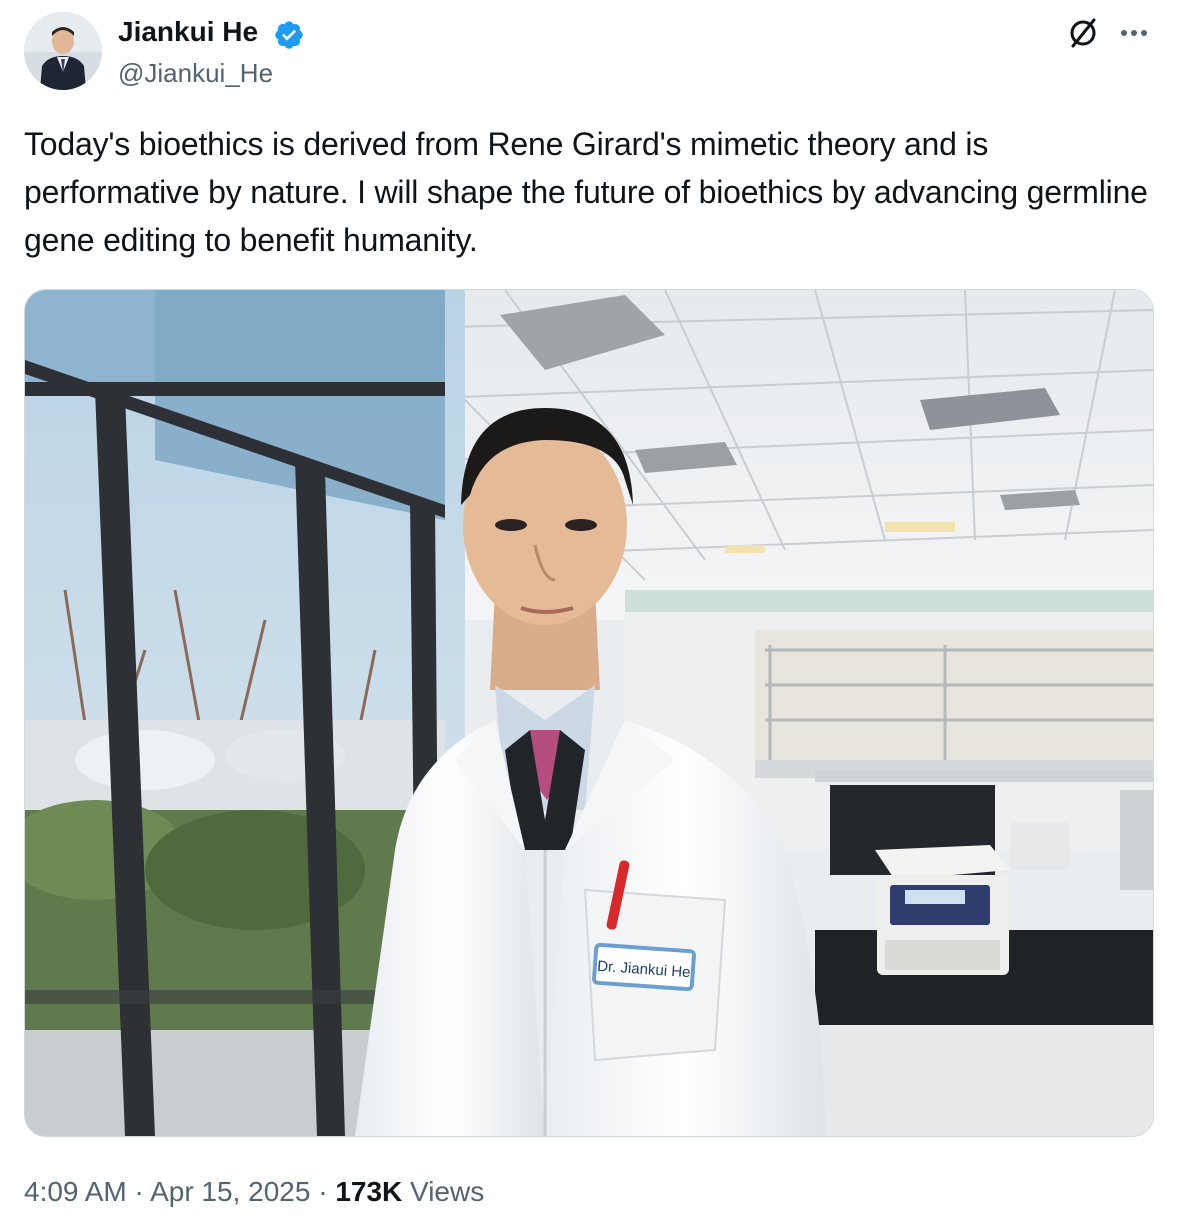 This screenshot has height=1228, width=1180. I want to click on tweet-date: Apr 15, 2025, so click(230, 1191).